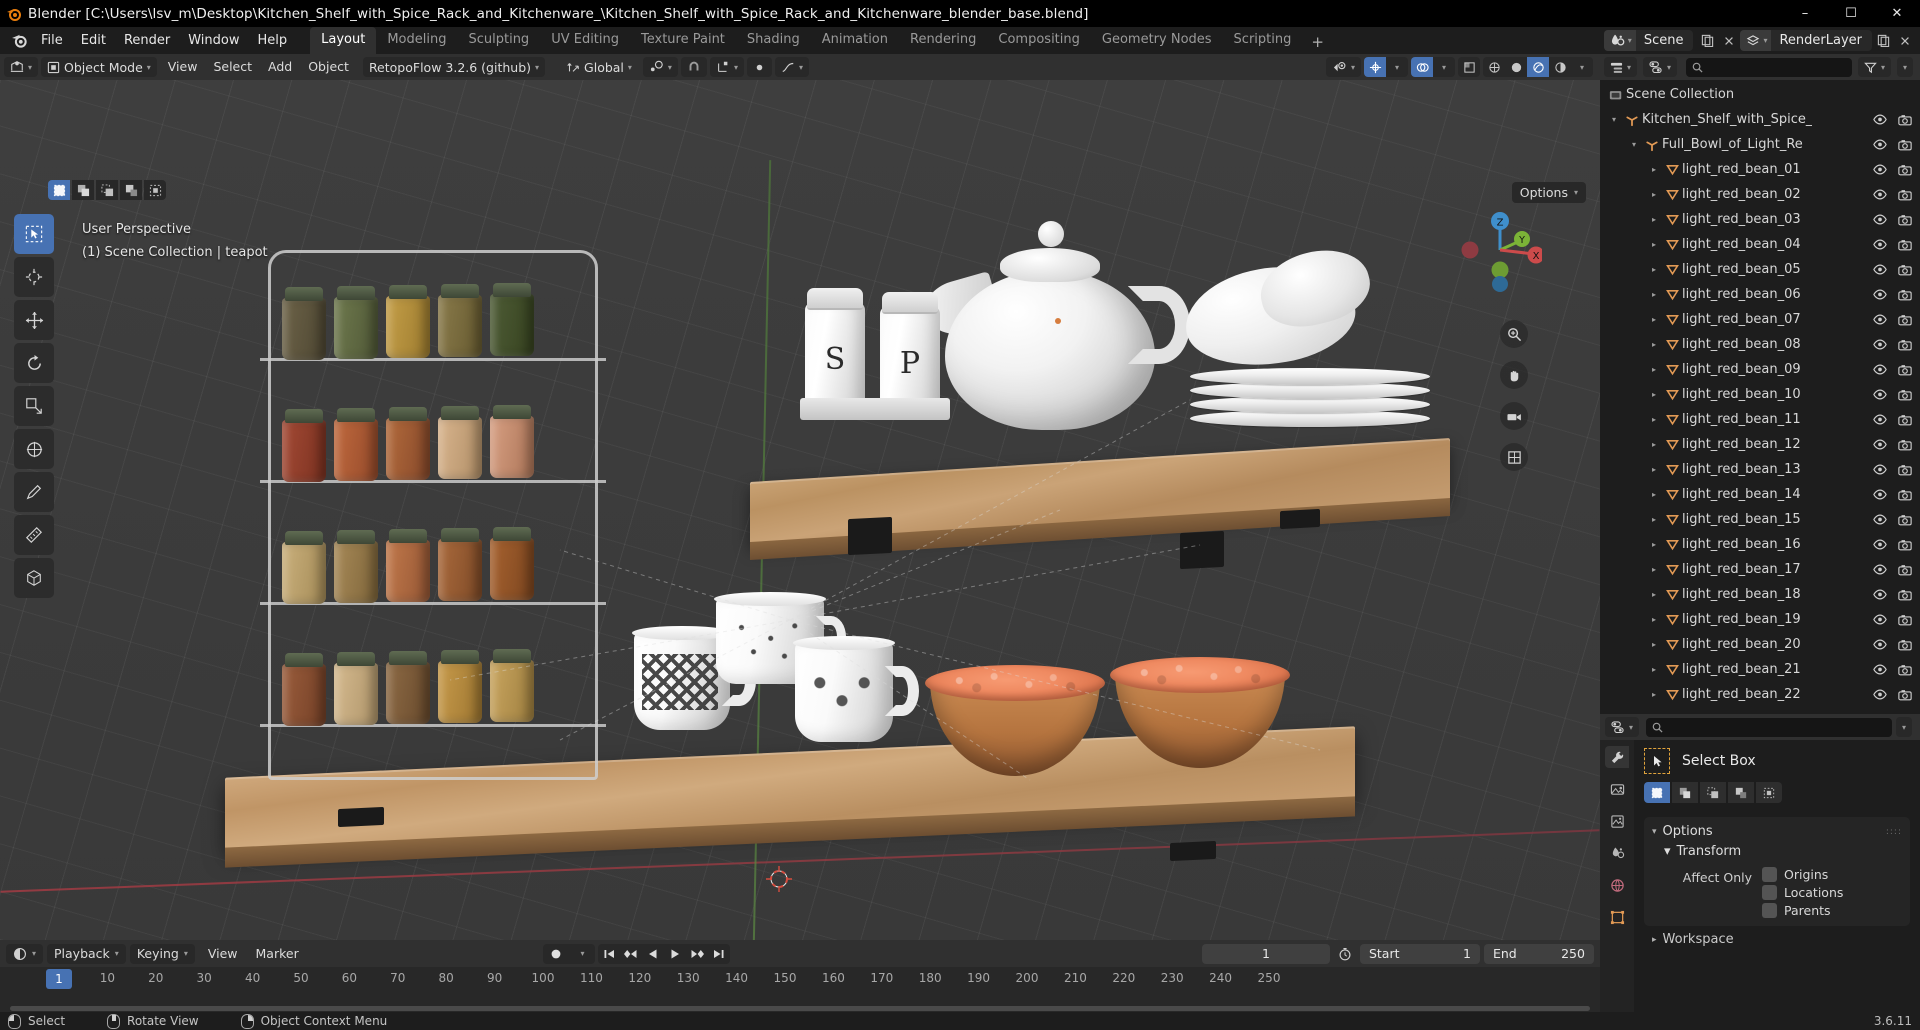  What do you see at coordinates (34, 277) in the screenshot?
I see `cursor-tool` at bounding box center [34, 277].